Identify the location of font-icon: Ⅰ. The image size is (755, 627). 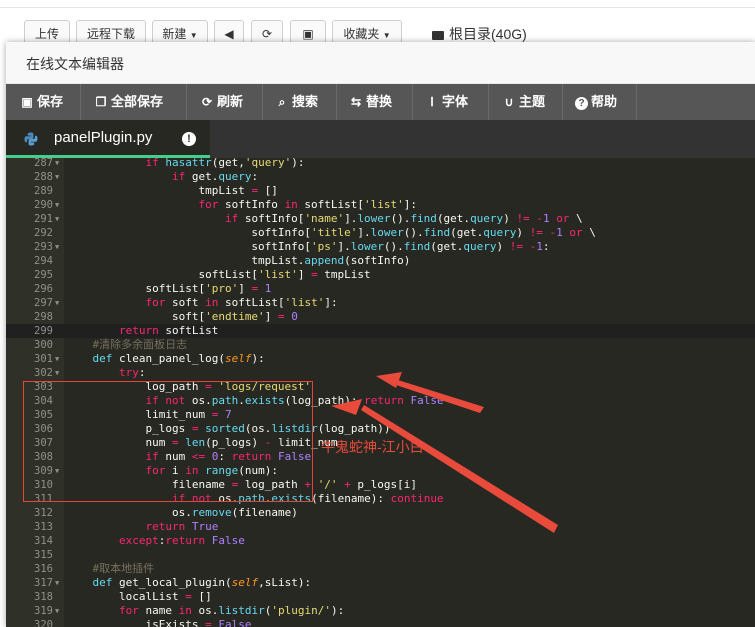
(432, 102).